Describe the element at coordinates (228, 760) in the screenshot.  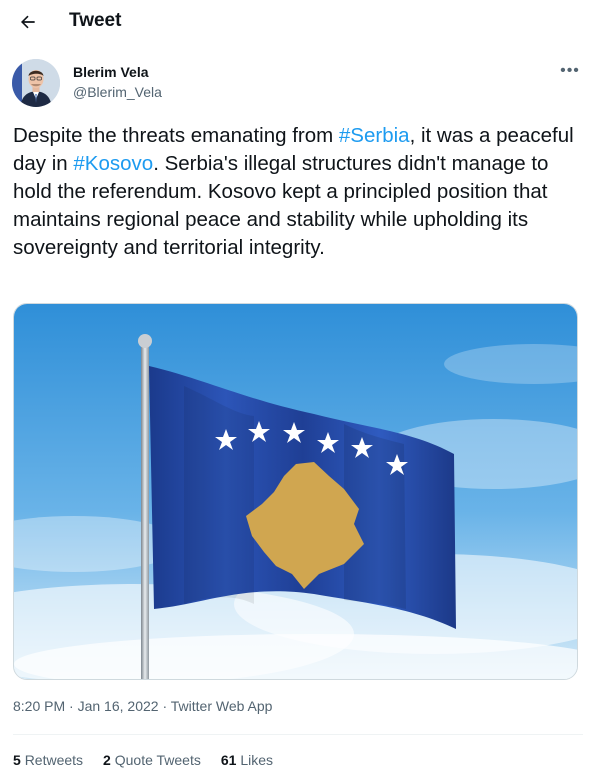
I see `likes-count: 61` at that location.